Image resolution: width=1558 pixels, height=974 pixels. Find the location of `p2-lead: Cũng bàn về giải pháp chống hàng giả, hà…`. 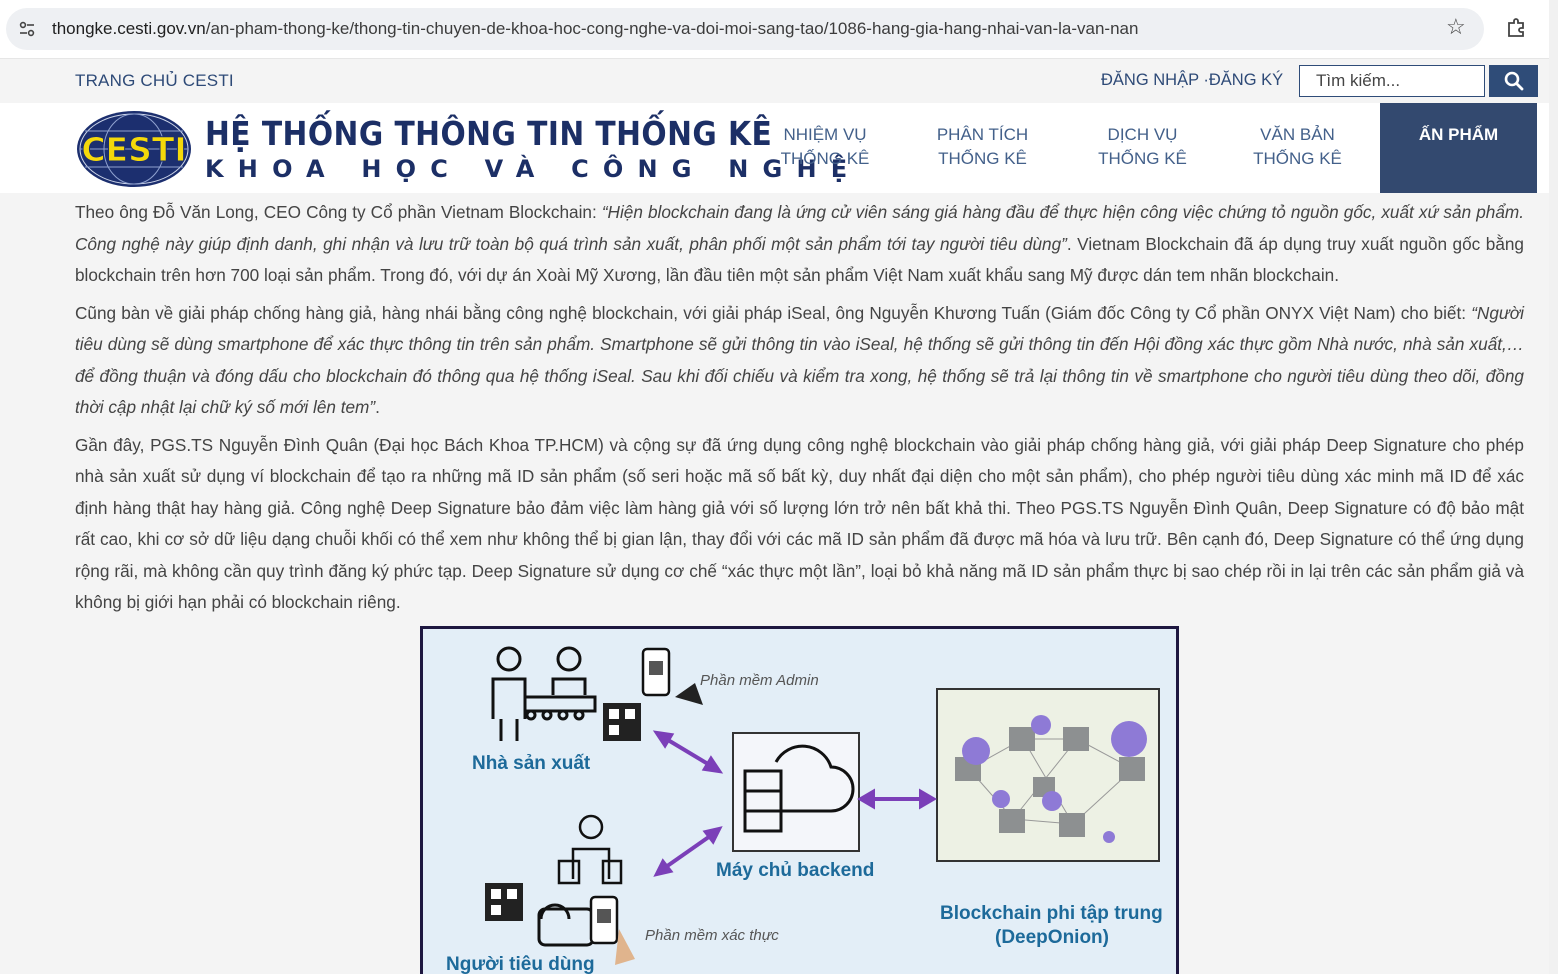

p2-lead: Cũng bàn về giải pháp chống hàng giả, hà… is located at coordinates (773, 312).